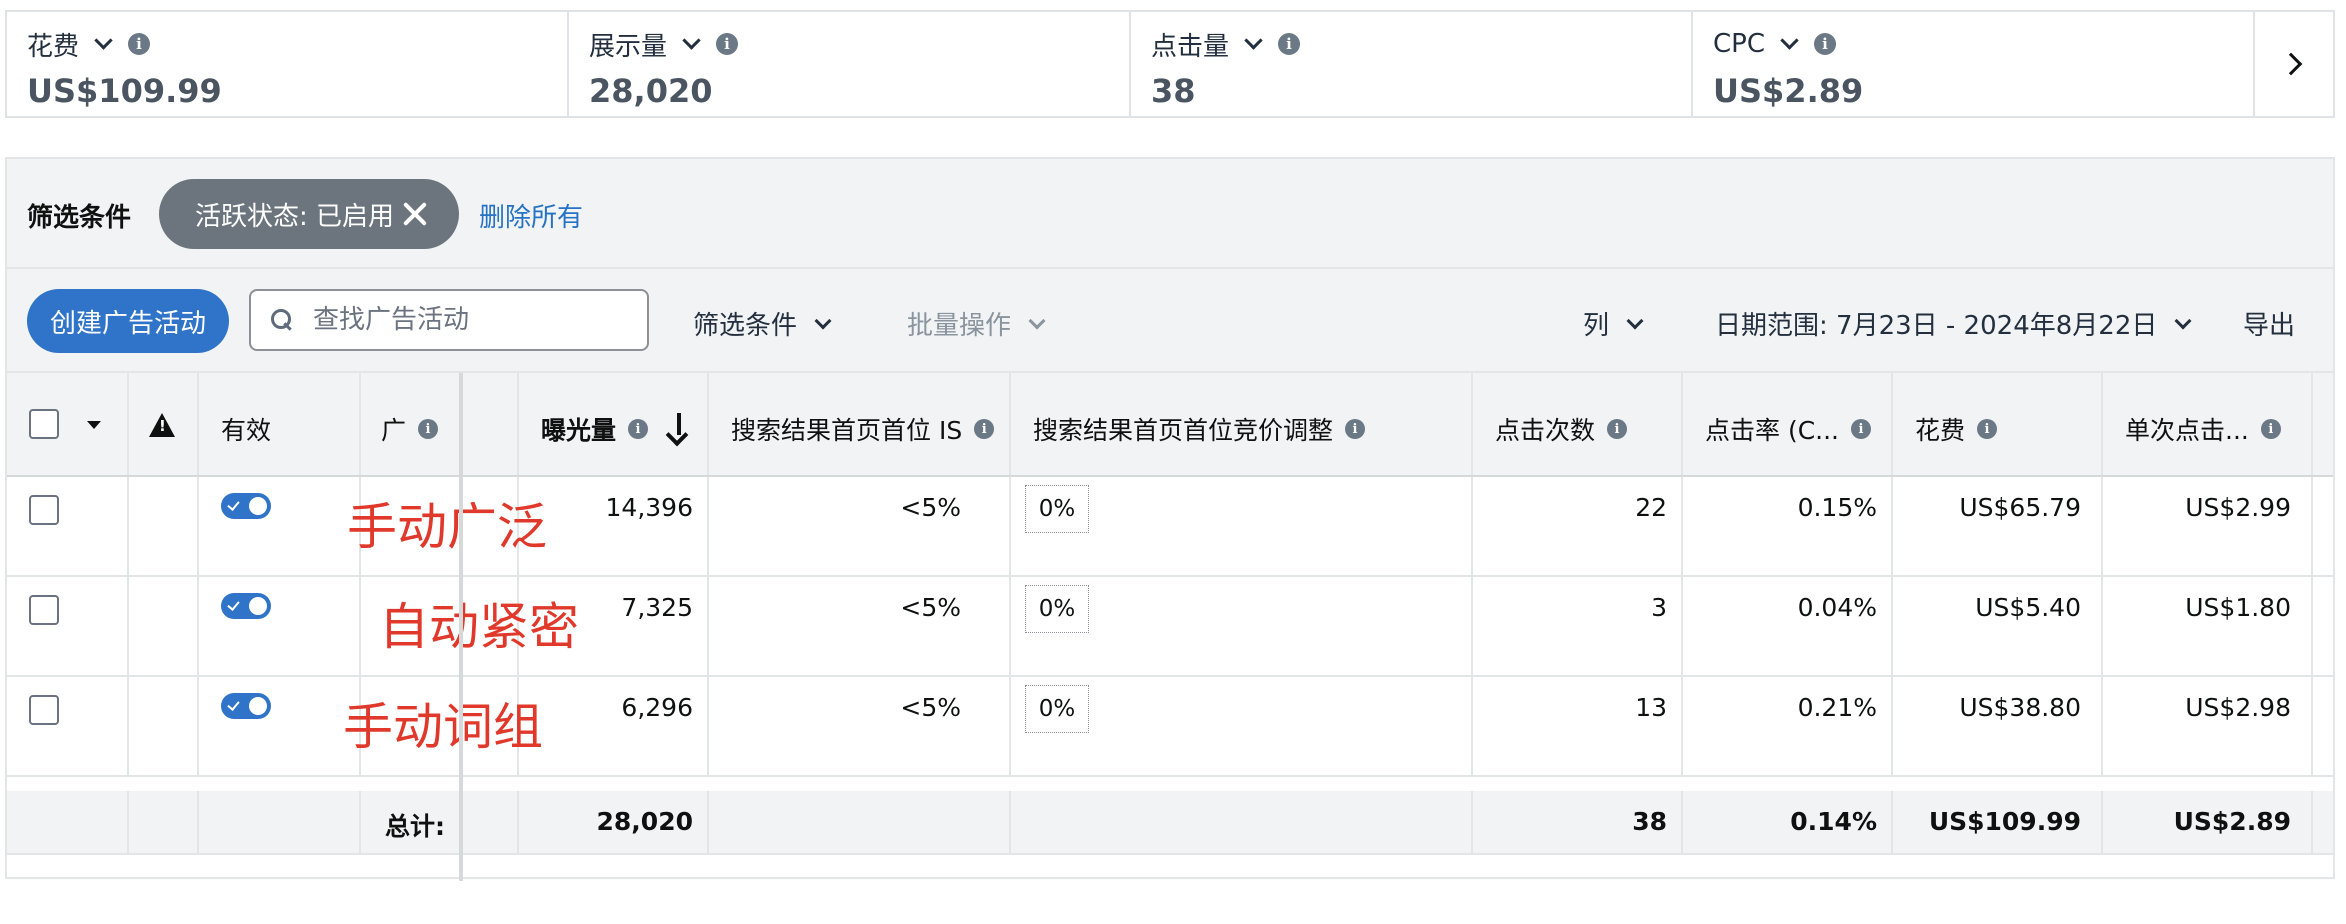  I want to click on sort-descending-icon, so click(679, 424).